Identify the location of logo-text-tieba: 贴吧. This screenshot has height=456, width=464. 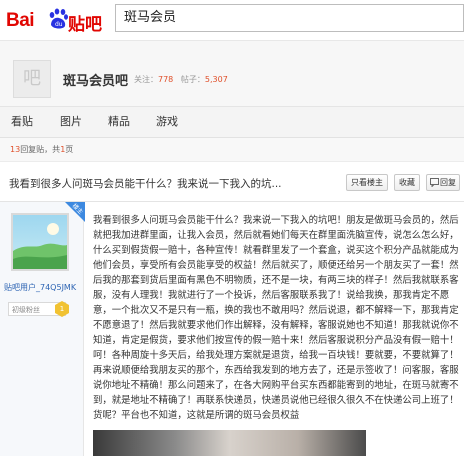
(85, 24).